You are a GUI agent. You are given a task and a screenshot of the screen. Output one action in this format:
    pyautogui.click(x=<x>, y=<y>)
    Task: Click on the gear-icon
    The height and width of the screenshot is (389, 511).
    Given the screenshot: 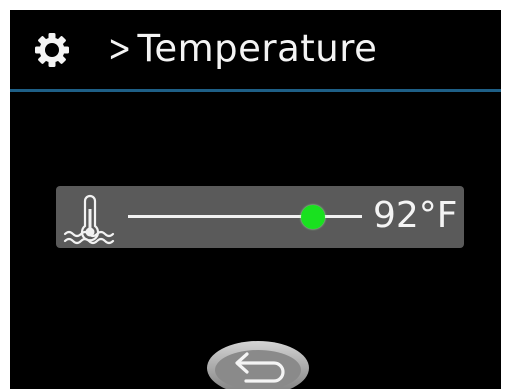 What is the action you would take?
    pyautogui.click(x=52, y=50)
    